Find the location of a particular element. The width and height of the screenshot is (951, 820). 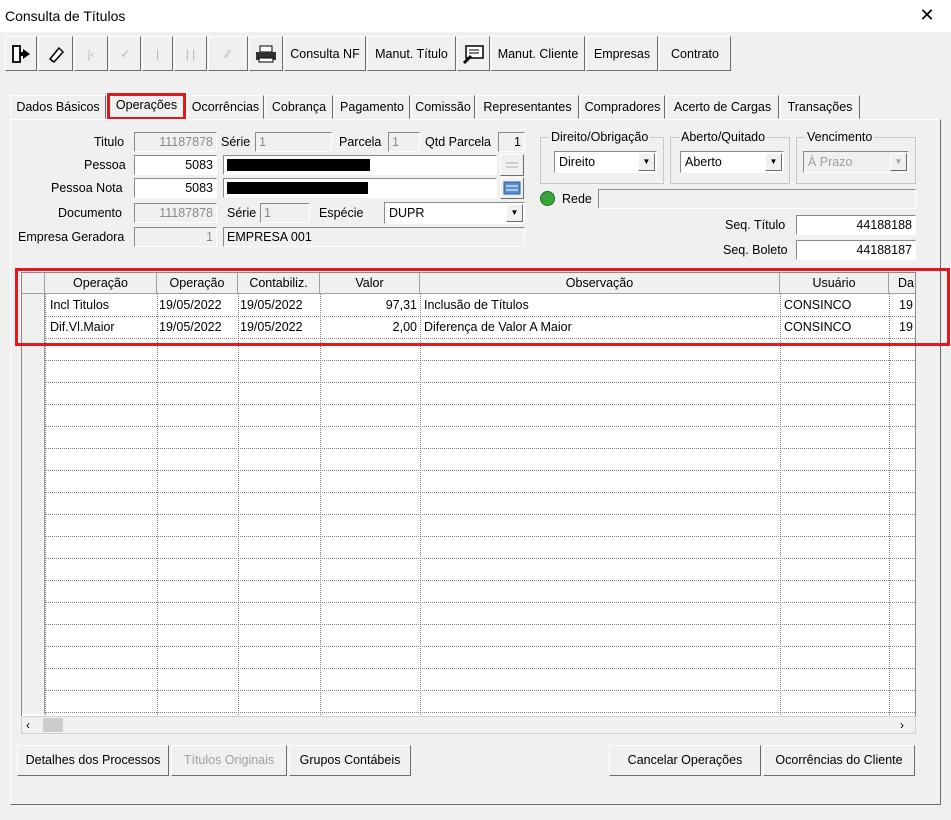

printer-icon is located at coordinates (266, 53).